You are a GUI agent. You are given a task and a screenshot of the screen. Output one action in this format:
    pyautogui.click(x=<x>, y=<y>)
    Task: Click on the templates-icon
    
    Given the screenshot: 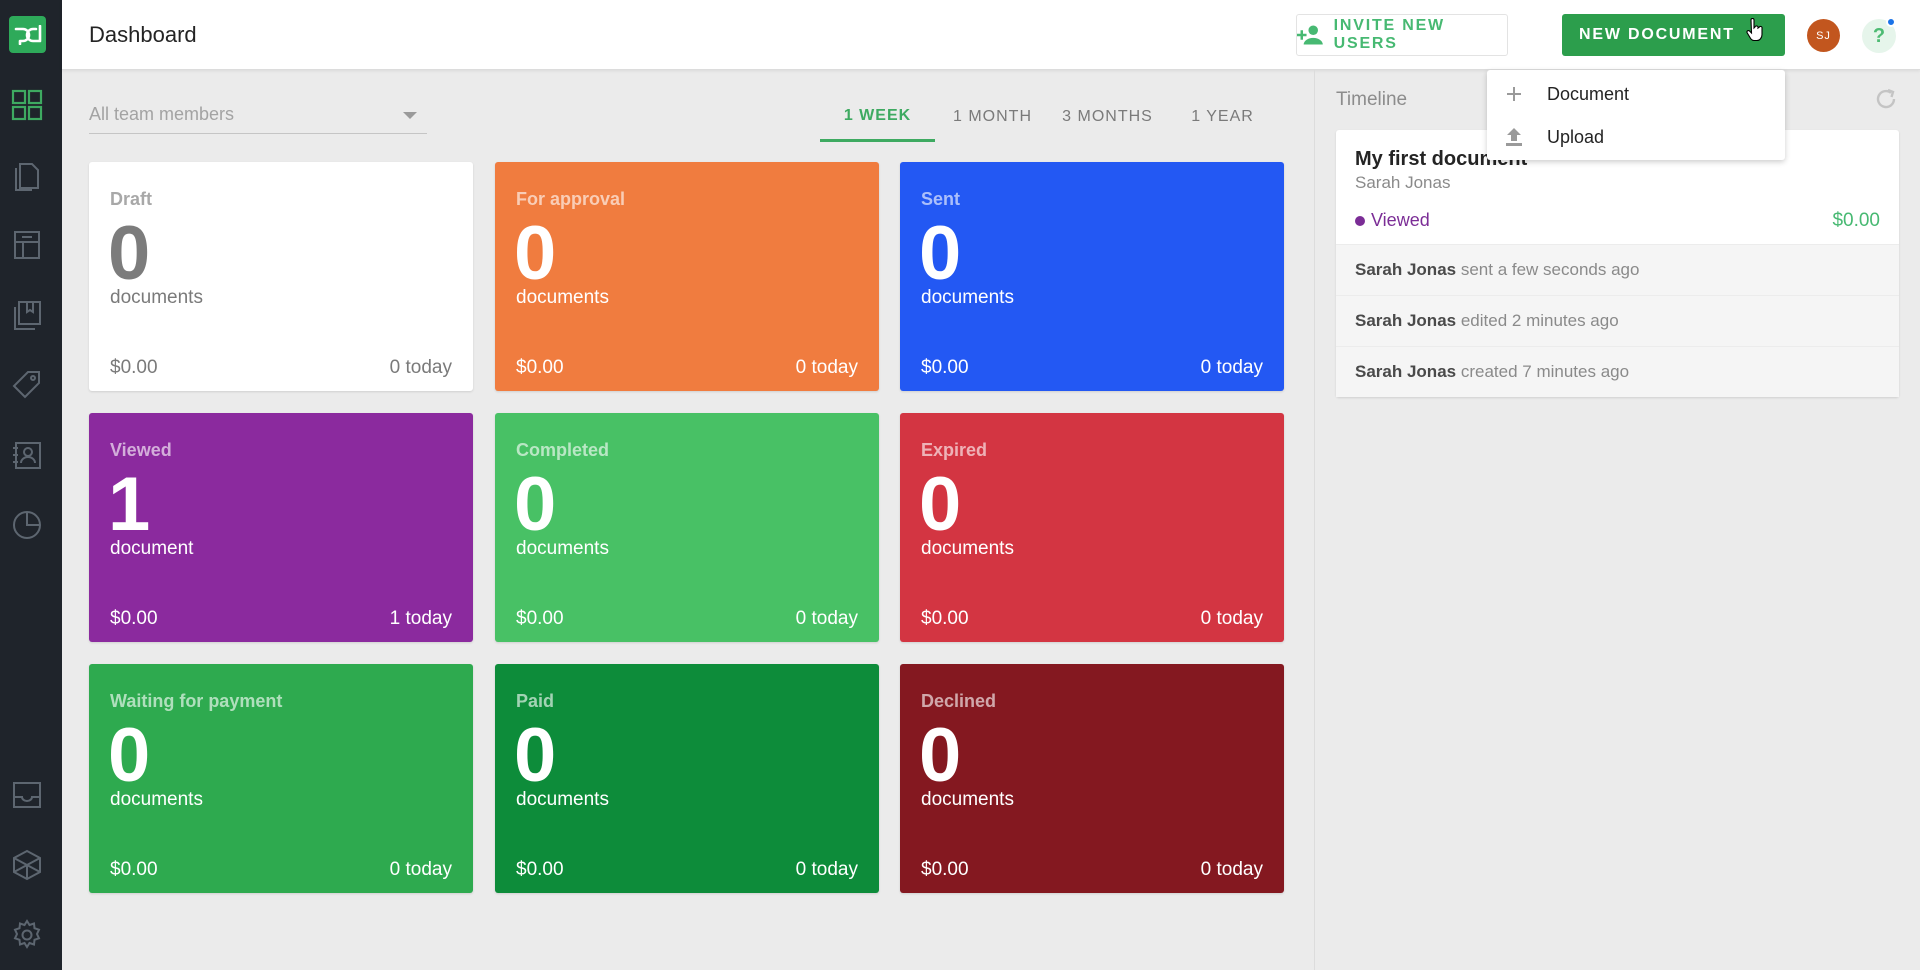 What is the action you would take?
    pyautogui.click(x=27, y=245)
    